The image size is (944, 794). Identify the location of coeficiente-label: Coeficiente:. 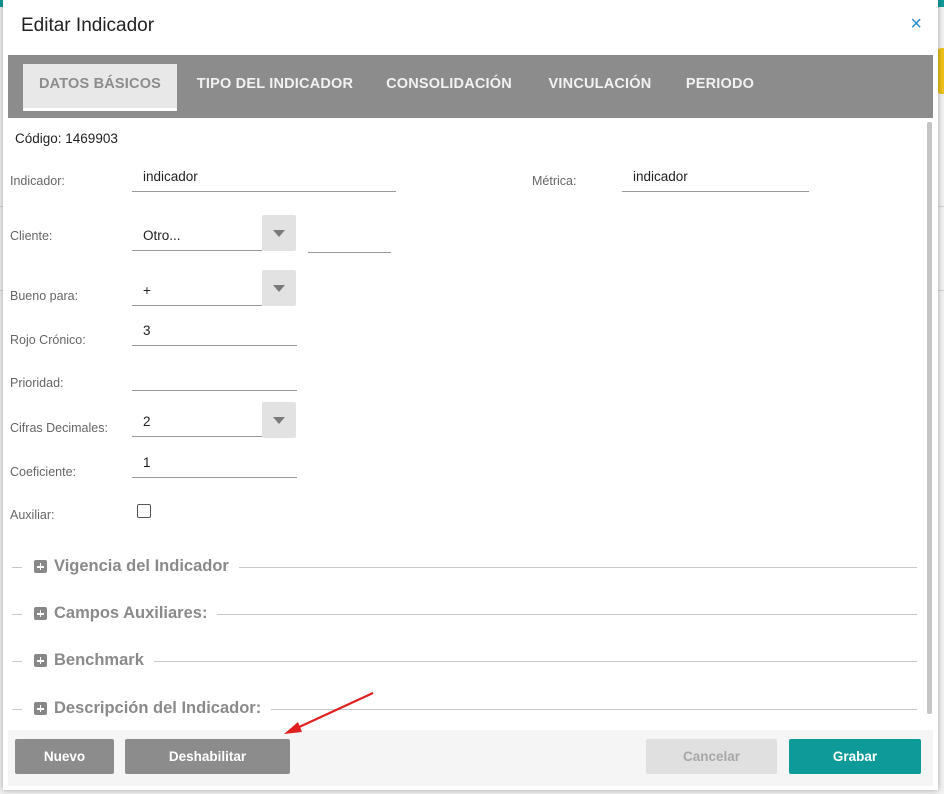
(43, 472).